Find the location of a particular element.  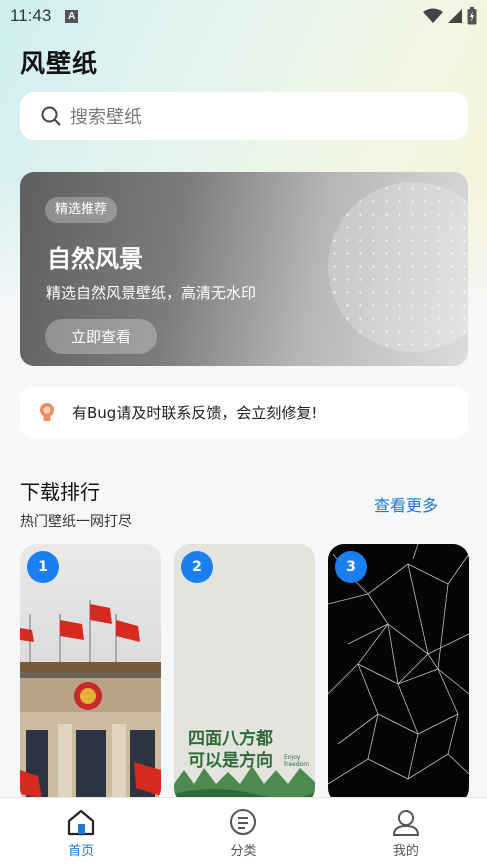

tab-category: 分类 is located at coordinates (243, 831).